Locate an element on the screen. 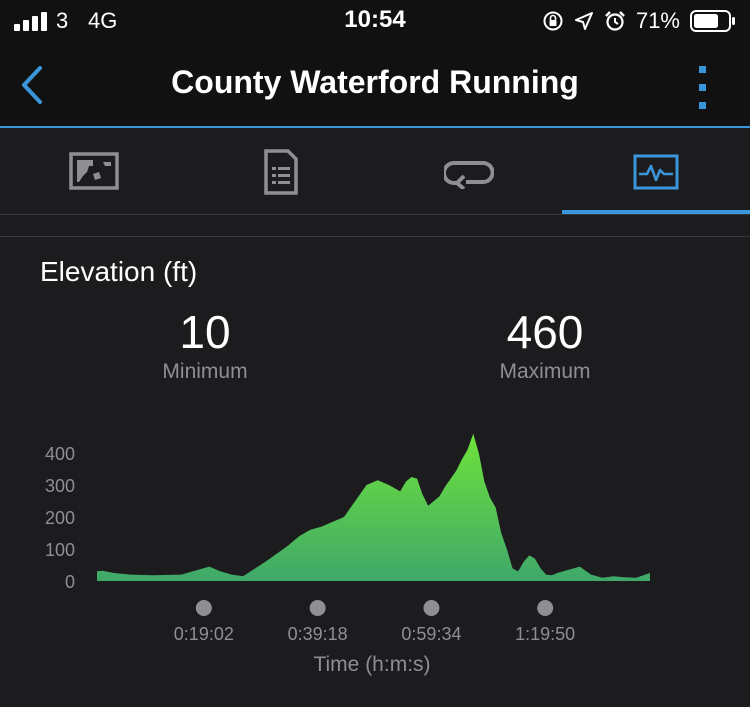 Image resolution: width=750 pixels, height=707 pixels. page-title: County Waterford Running is located at coordinates (375, 82).